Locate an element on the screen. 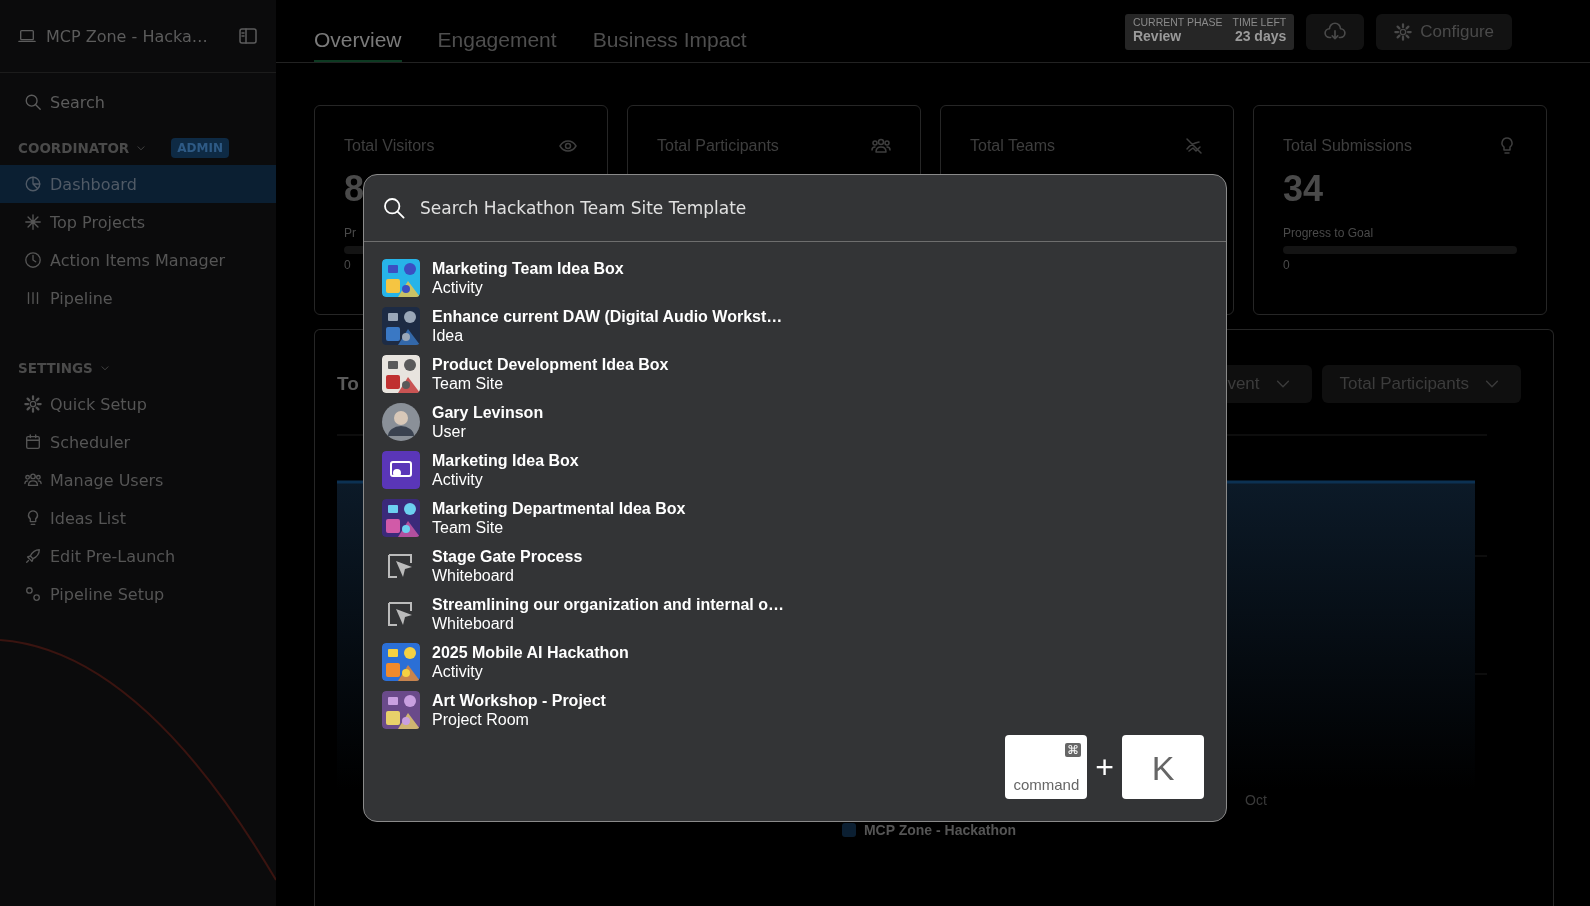 The height and width of the screenshot is (906, 1590). legend-swatch is located at coordinates (848, 830).